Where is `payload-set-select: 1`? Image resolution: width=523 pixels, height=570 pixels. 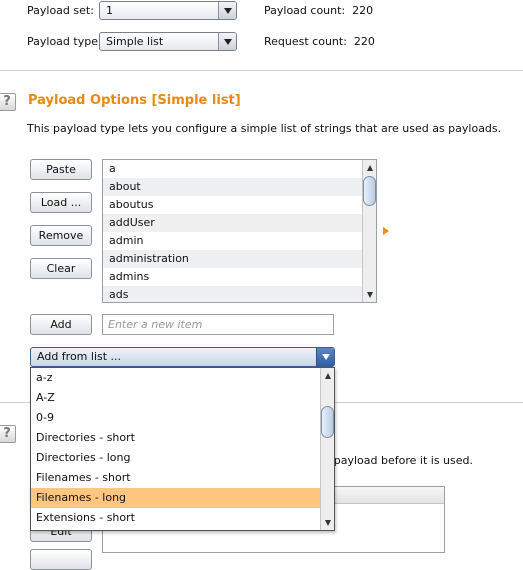 payload-set-select: 1 is located at coordinates (168, 10).